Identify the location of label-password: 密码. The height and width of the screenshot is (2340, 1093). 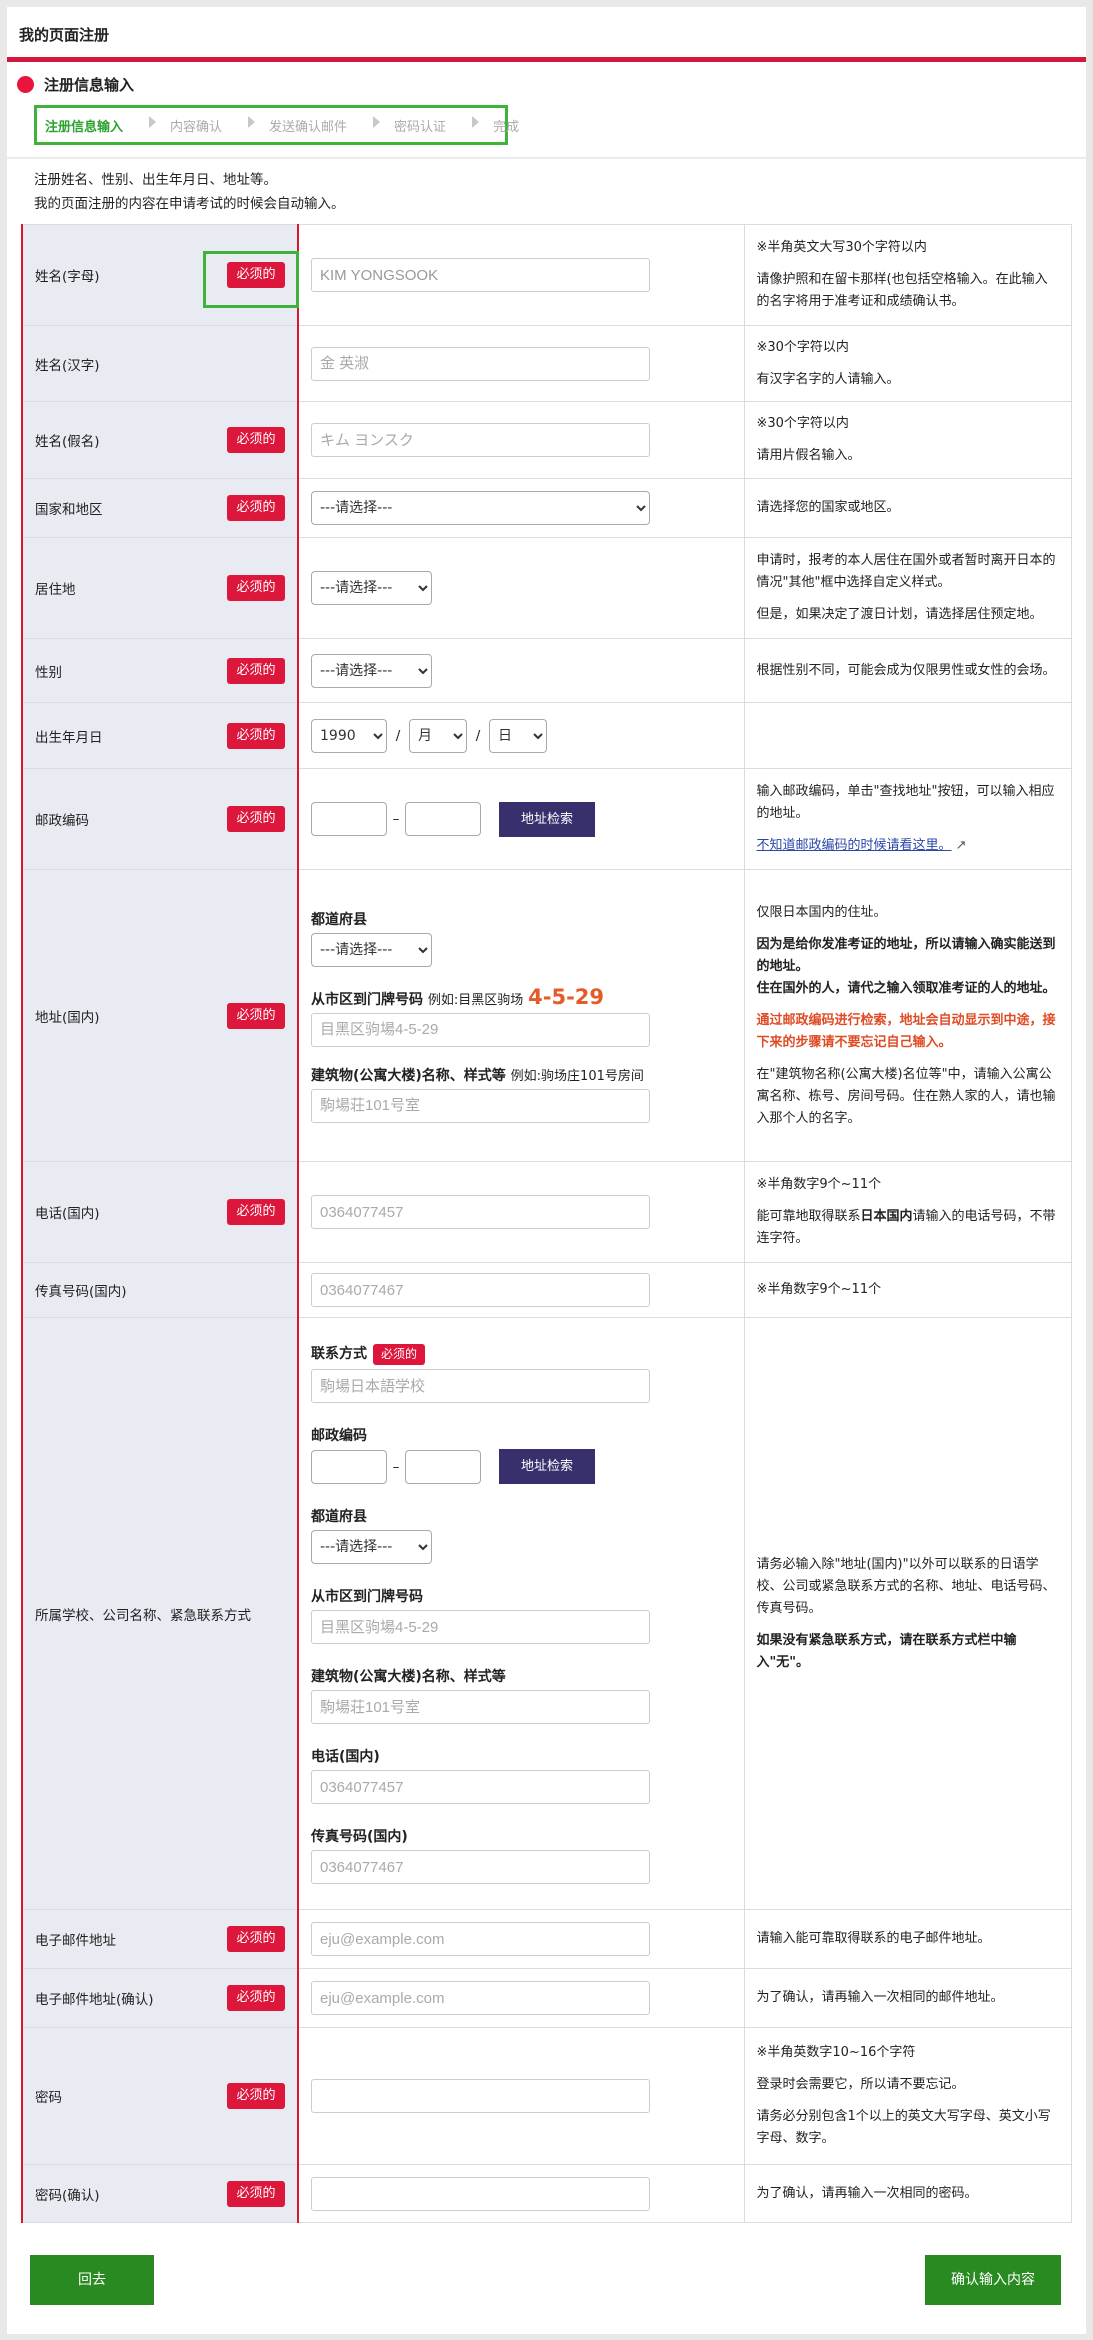
(48, 2098).